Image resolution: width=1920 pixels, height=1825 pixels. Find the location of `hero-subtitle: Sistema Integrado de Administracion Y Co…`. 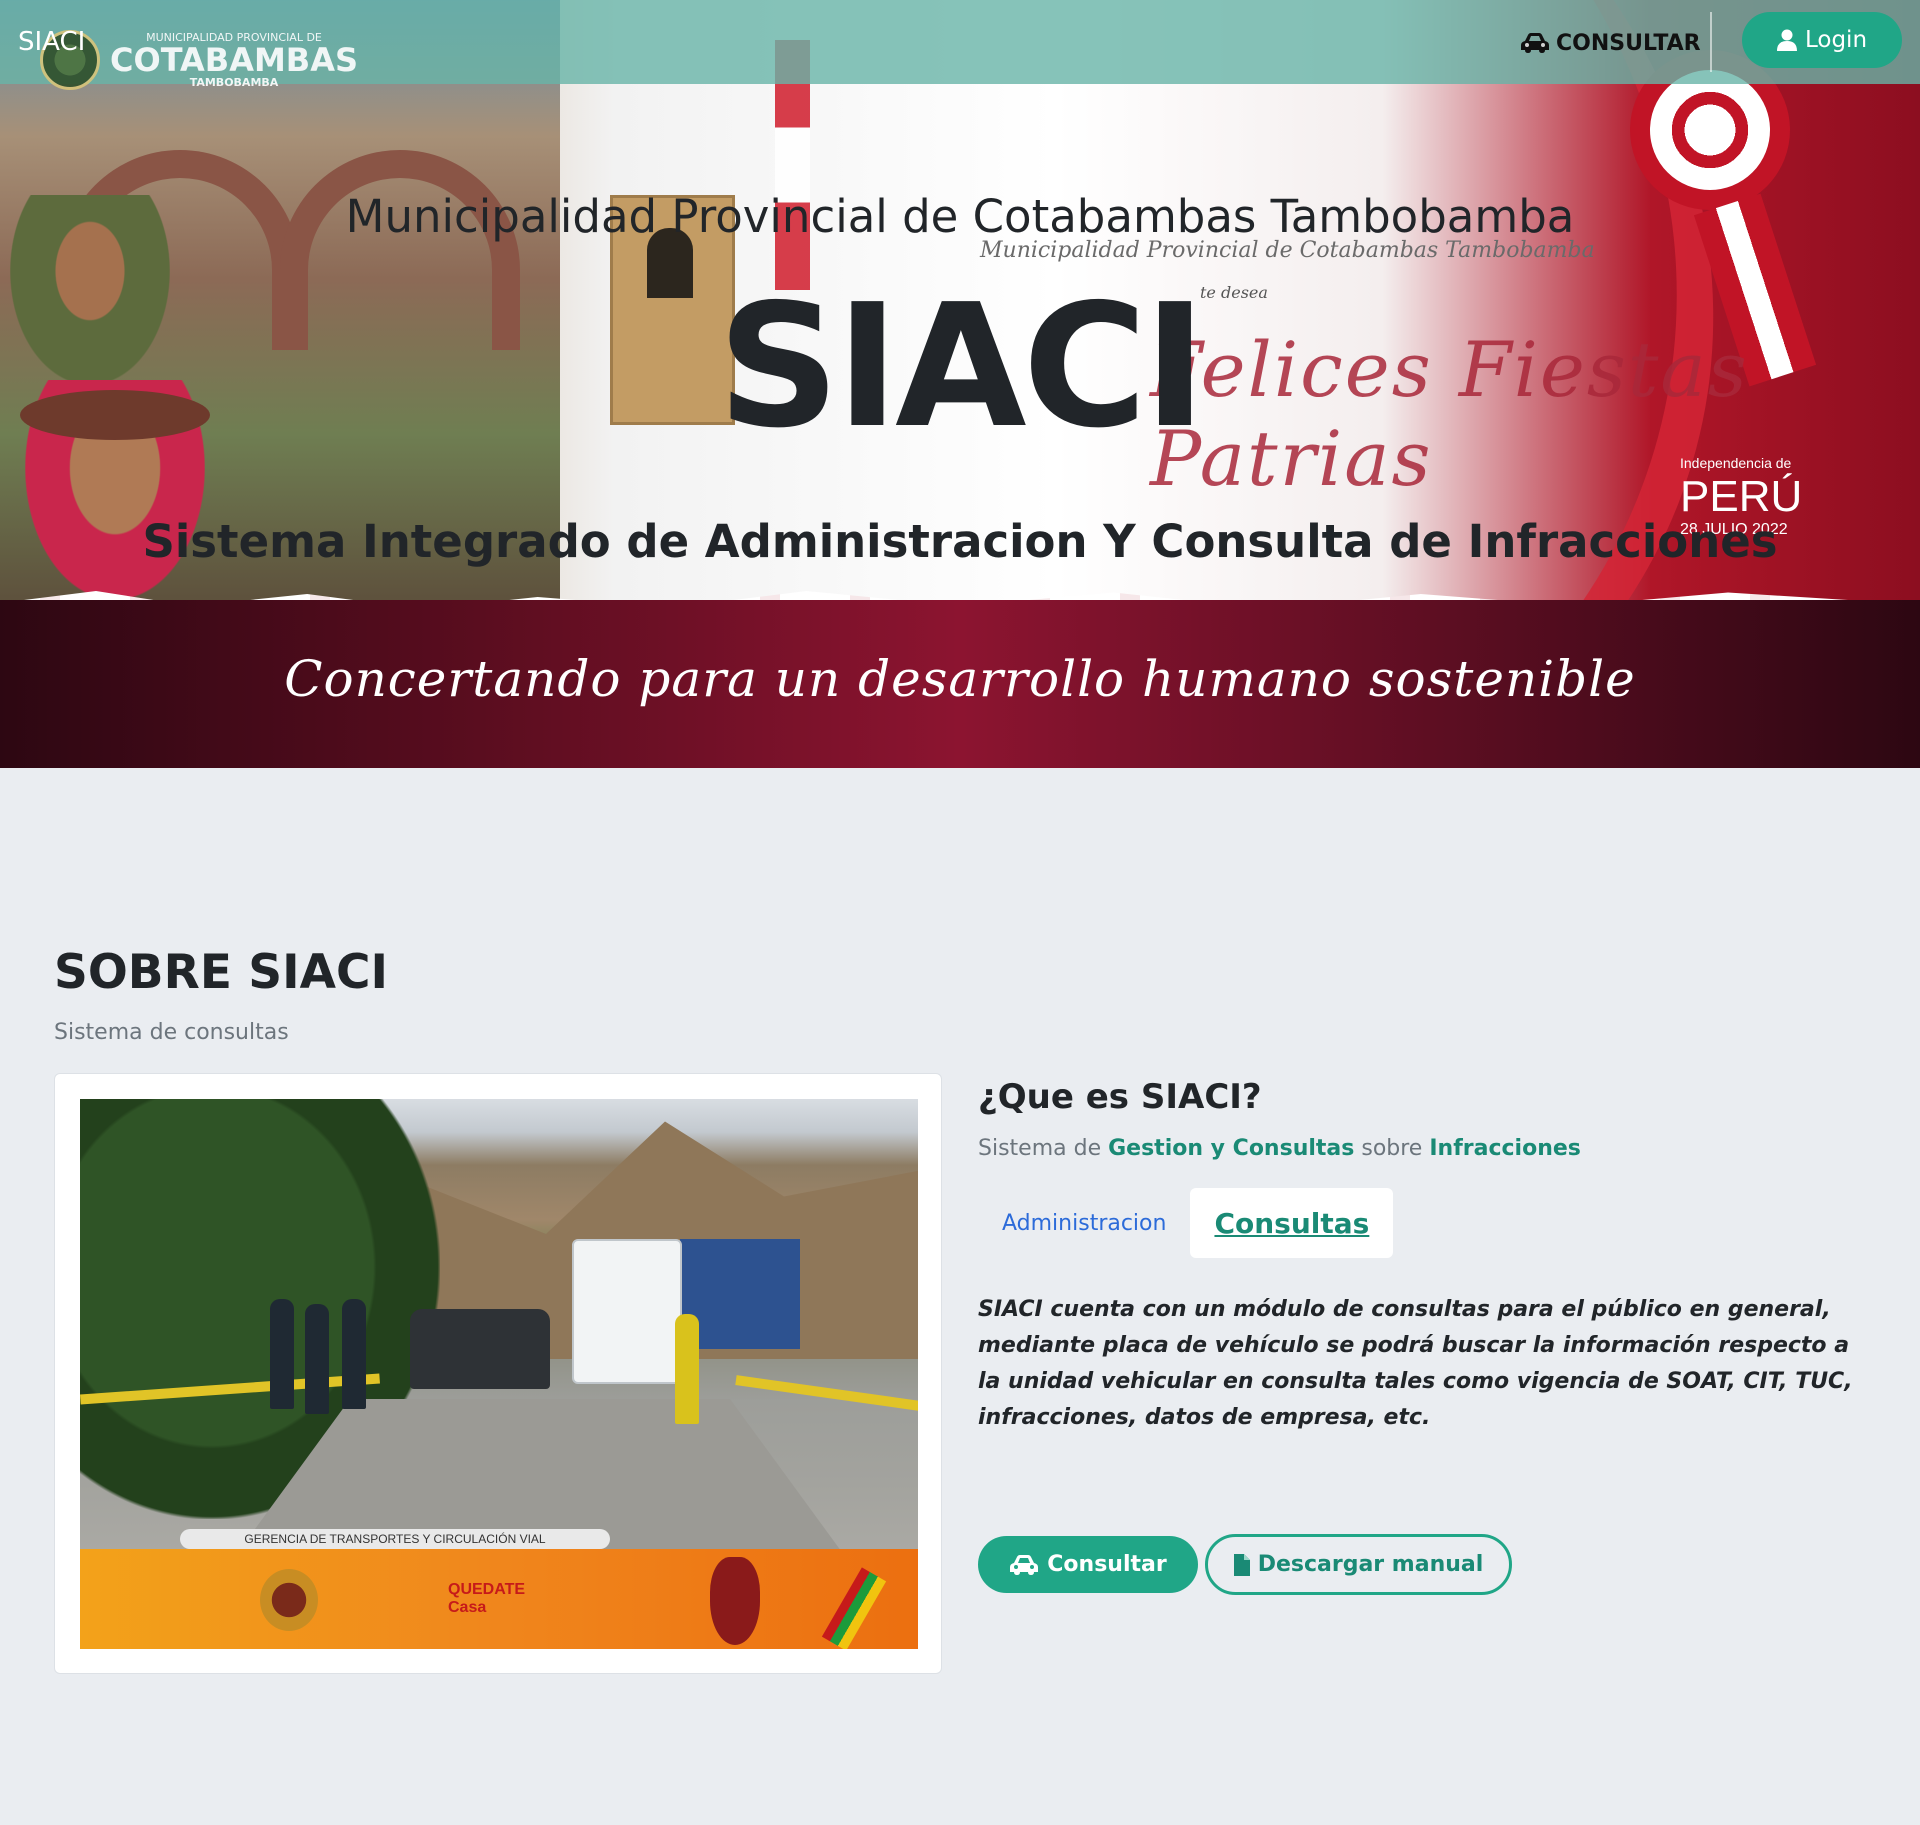

hero-subtitle: Sistema Integrado de Administracion Y Co… is located at coordinates (960, 541).